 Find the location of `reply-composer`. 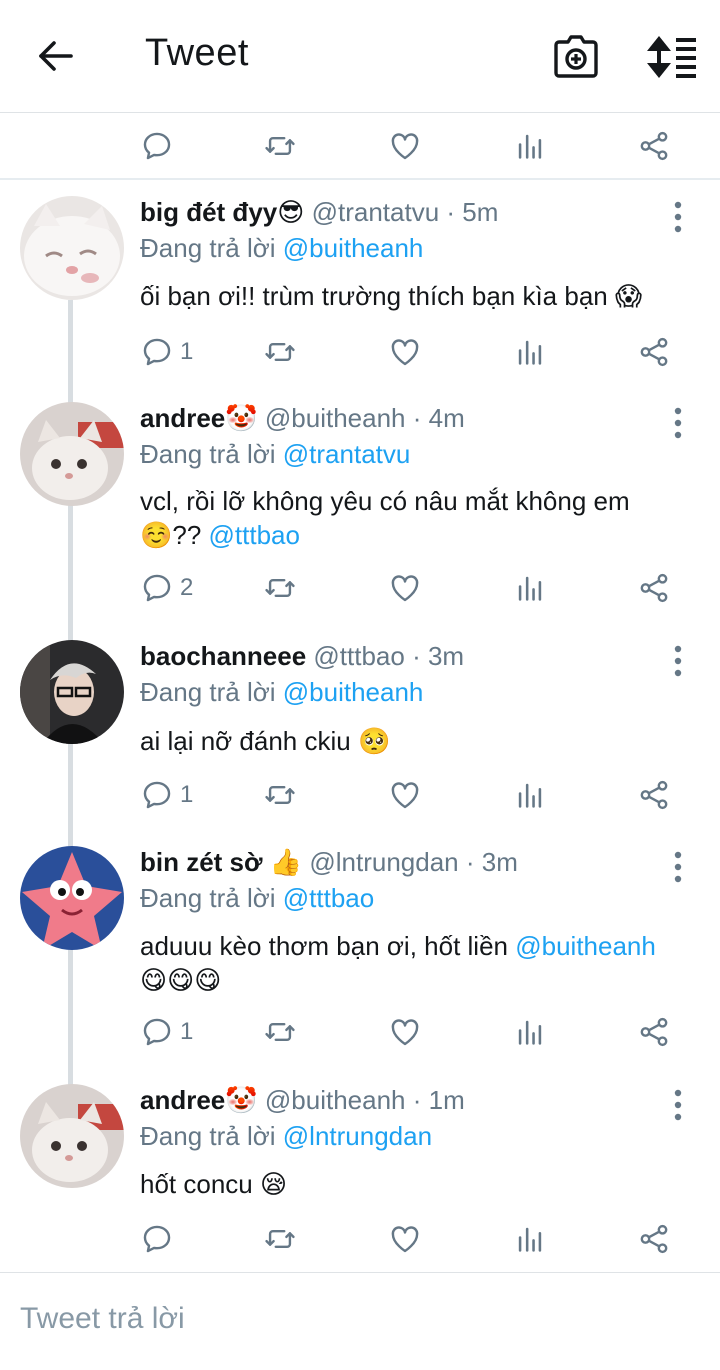

reply-composer is located at coordinates (360, 1321).